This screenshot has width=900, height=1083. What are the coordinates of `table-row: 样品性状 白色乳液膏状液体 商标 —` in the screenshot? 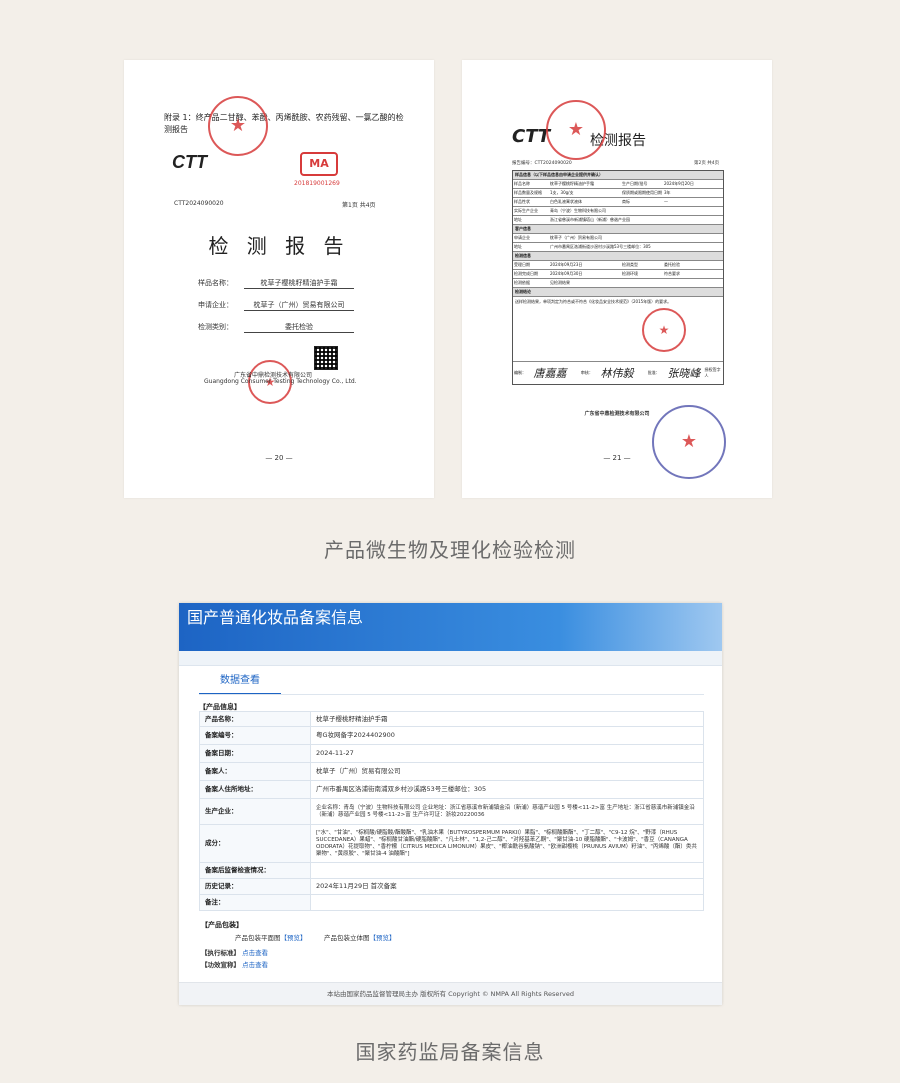 It's located at (618, 201).